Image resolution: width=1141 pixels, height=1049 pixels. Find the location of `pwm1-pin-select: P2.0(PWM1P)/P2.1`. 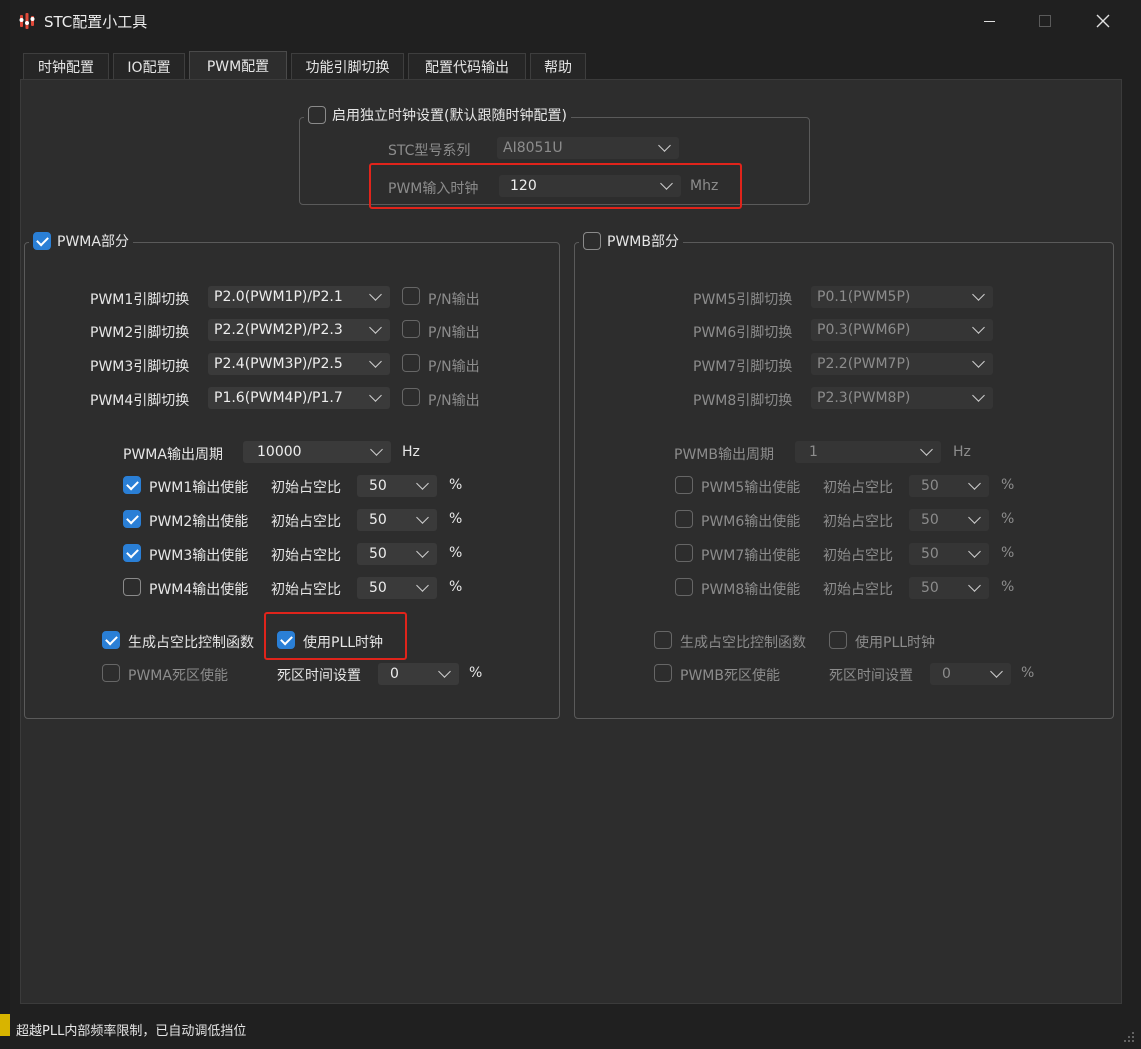

pwm1-pin-select: P2.0(PWM1P)/P2.1 is located at coordinates (299, 297).